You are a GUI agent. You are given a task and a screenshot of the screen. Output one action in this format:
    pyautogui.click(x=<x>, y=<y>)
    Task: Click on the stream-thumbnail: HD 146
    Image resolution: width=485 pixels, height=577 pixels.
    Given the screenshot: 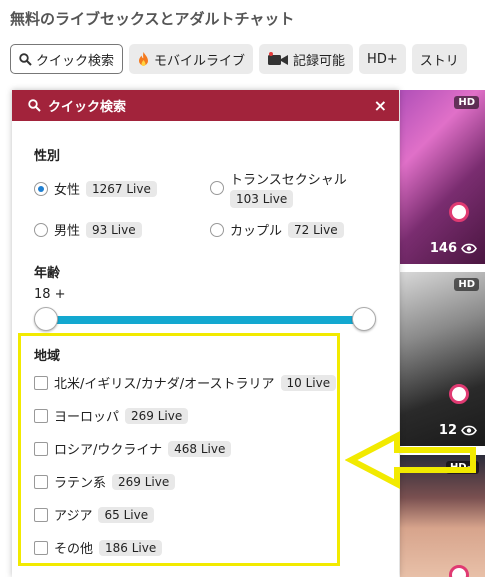 What is the action you would take?
    pyautogui.click(x=442, y=177)
    